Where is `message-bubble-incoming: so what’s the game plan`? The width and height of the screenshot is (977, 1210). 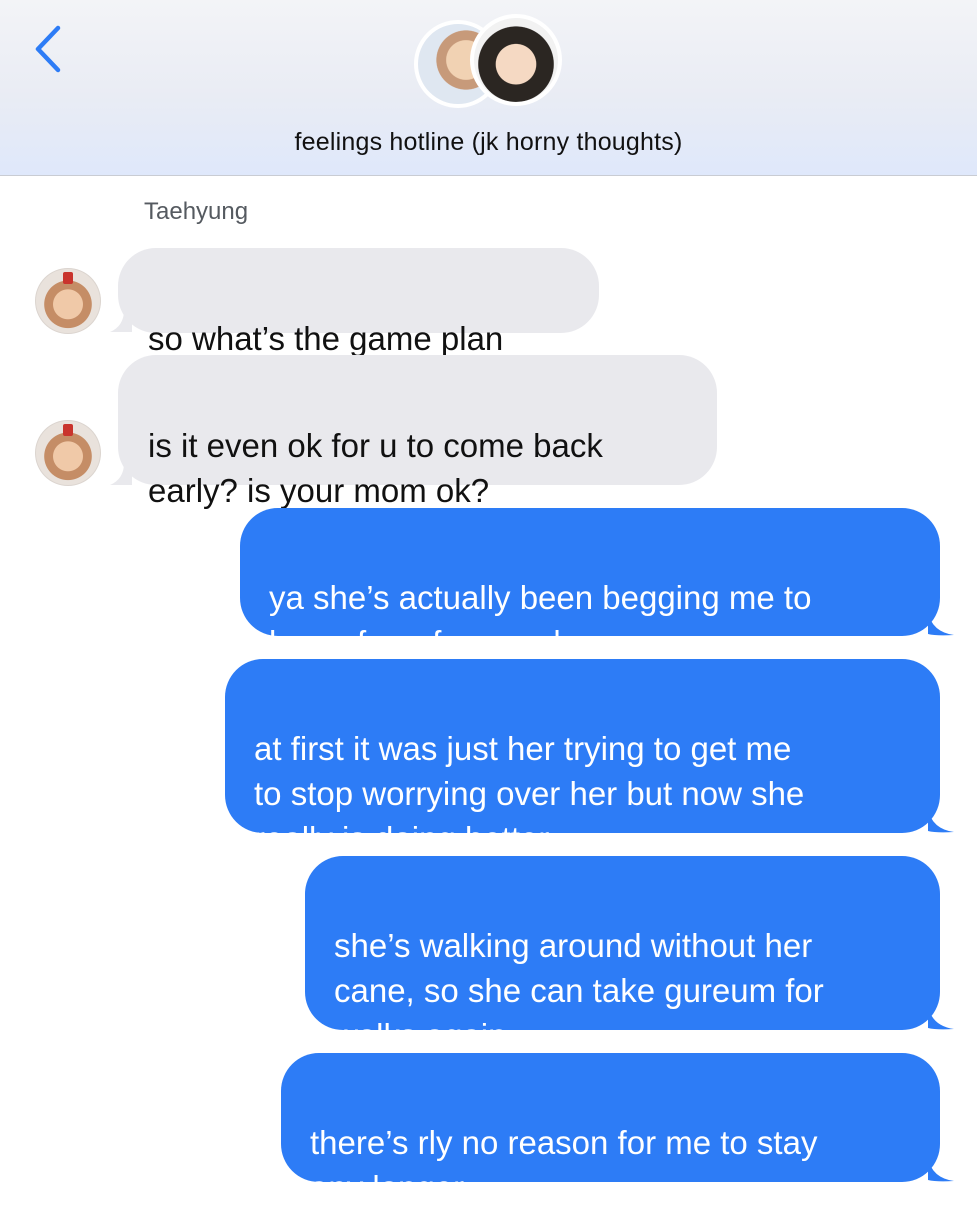 message-bubble-incoming: so what’s the game plan is located at coordinates (358, 302).